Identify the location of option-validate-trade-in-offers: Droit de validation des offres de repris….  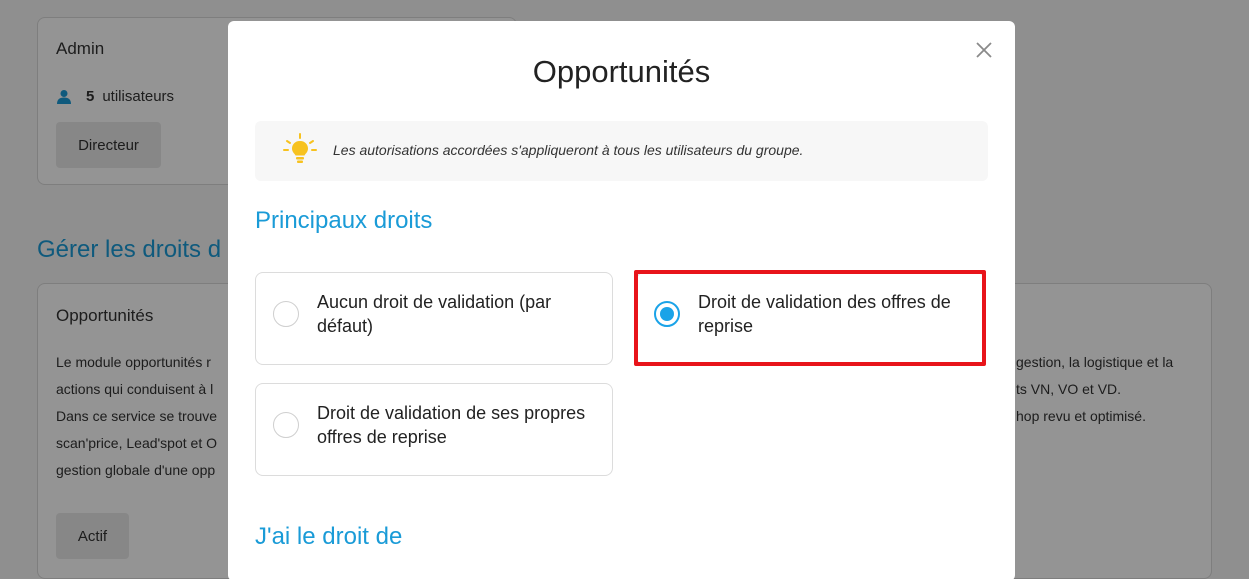
(810, 318).